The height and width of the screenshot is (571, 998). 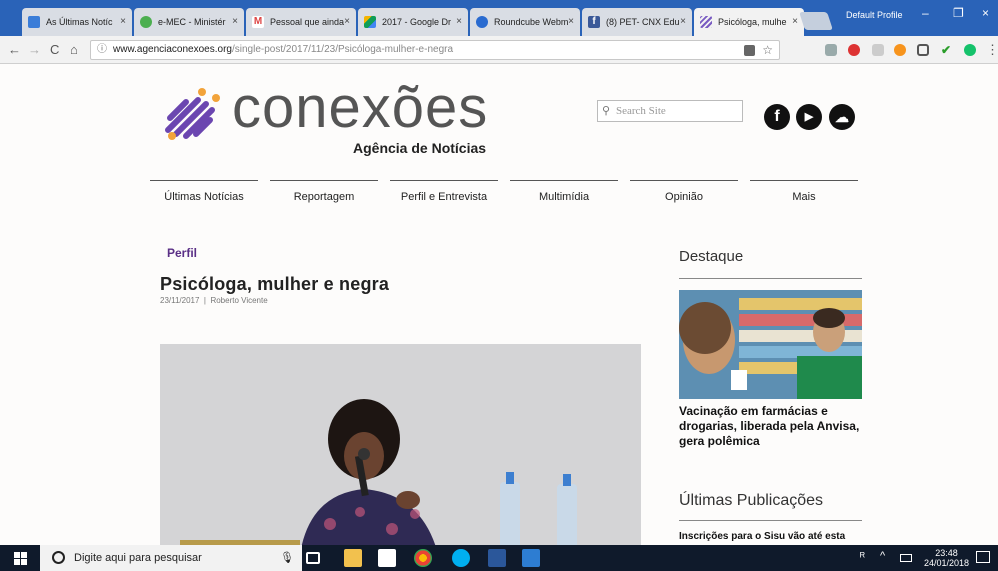 I want to click on nav-mais: Mais, so click(x=804, y=191).